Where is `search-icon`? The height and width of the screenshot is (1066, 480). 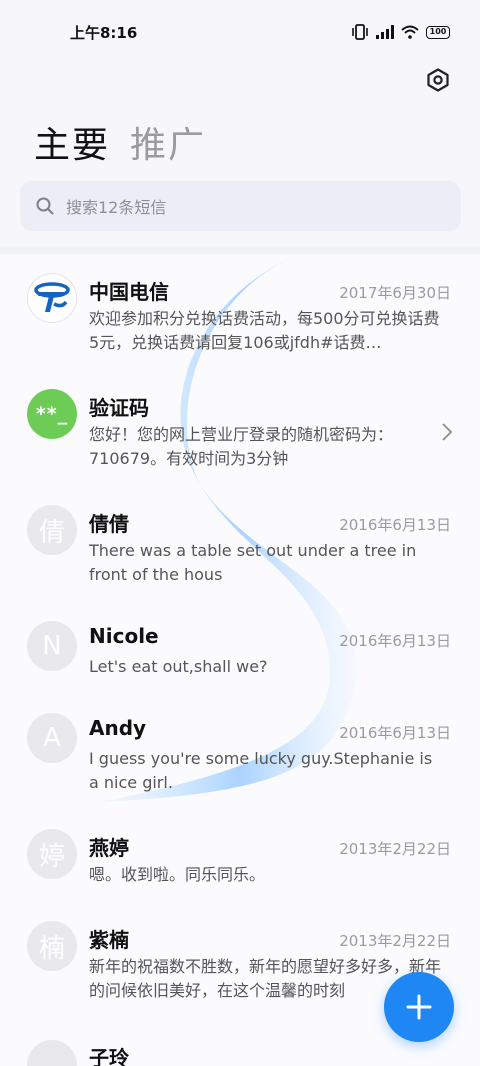
search-icon is located at coordinates (45, 206).